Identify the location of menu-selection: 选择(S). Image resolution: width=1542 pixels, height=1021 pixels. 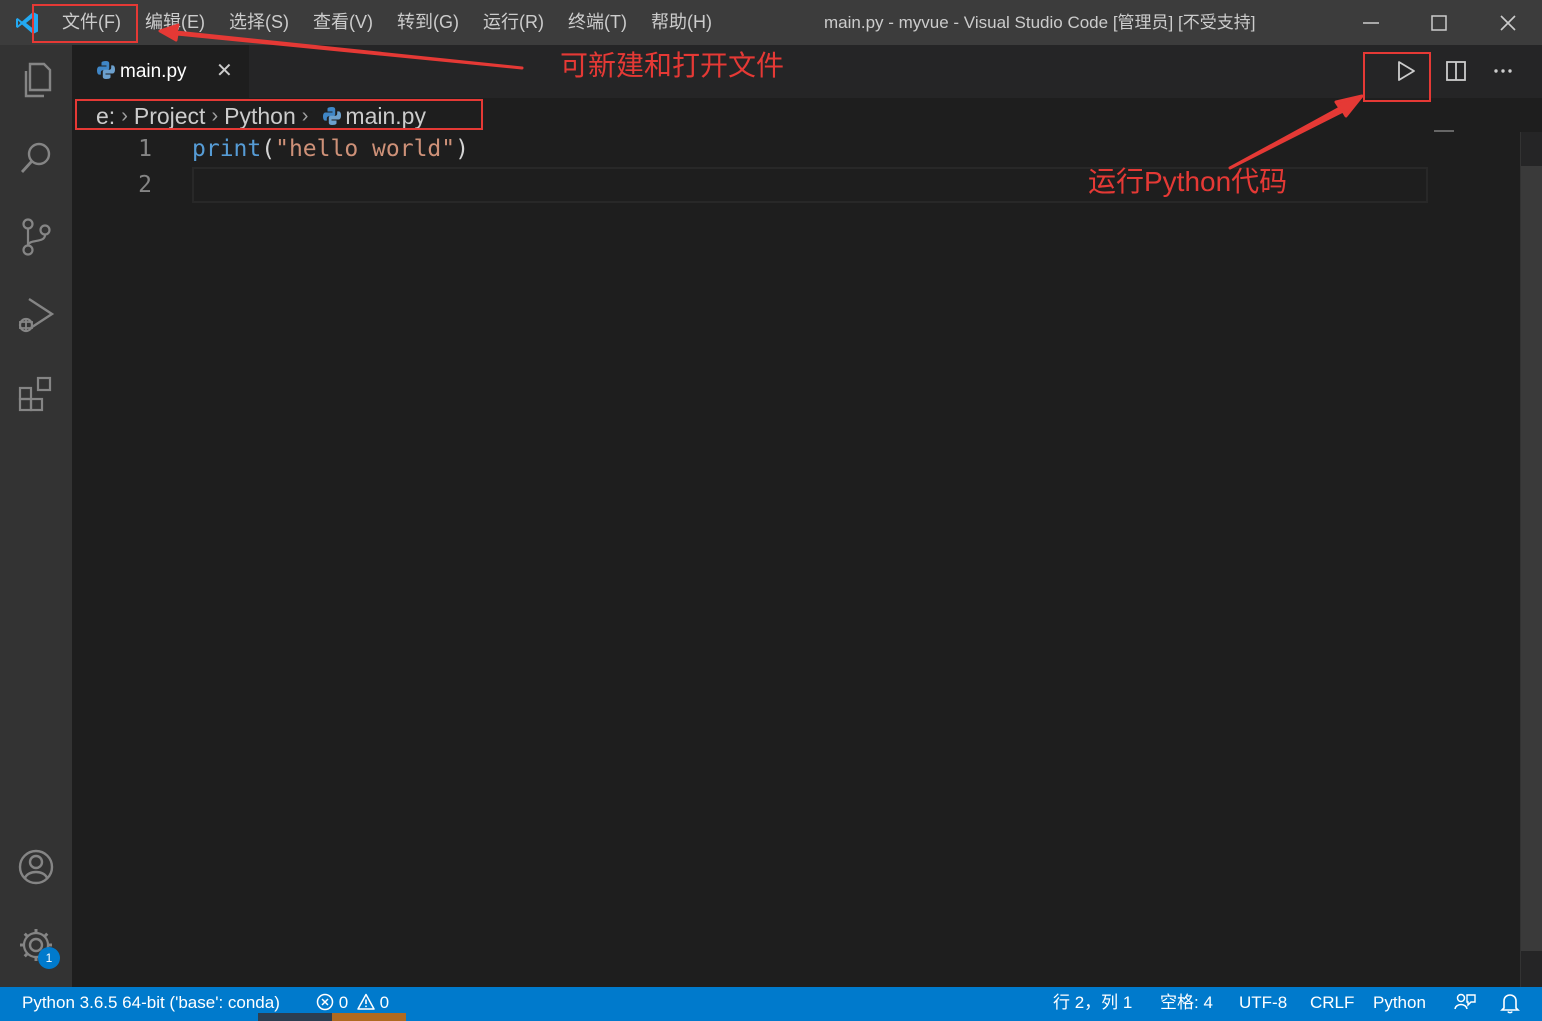
(259, 22).